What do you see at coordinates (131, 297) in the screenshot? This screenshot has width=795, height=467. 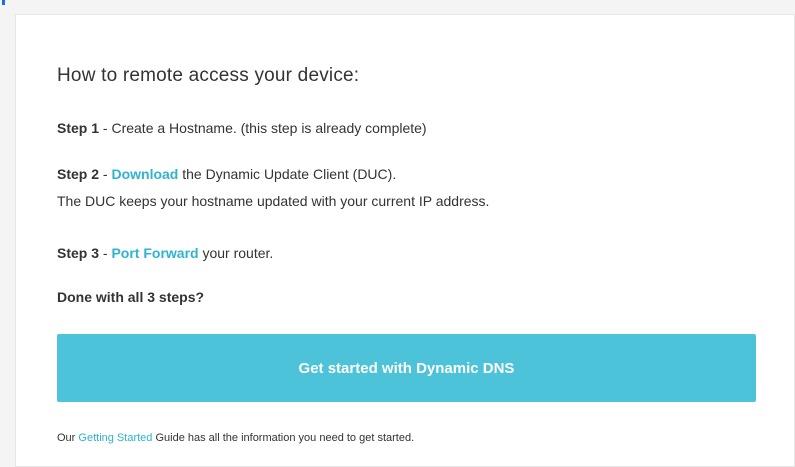 I see `done-question: Done with all 3 steps?` at bounding box center [131, 297].